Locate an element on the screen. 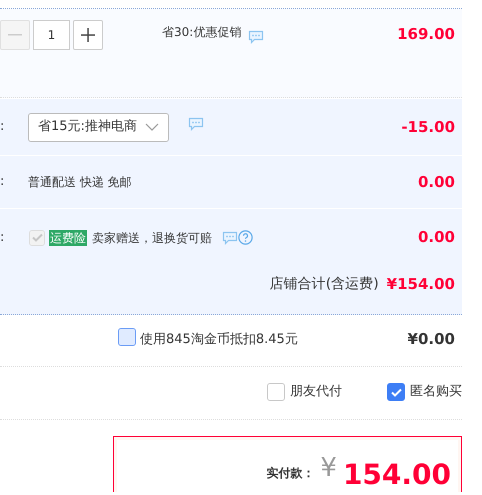  shipping-amount: 0.00 is located at coordinates (436, 182).